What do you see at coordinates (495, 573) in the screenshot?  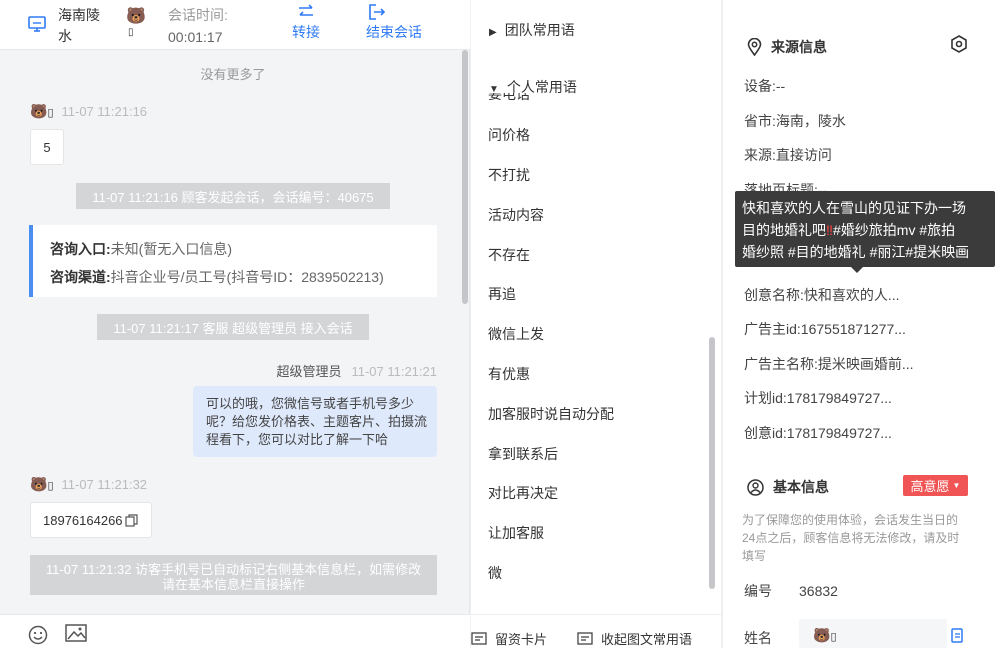 I see `phrase-item: 微` at bounding box center [495, 573].